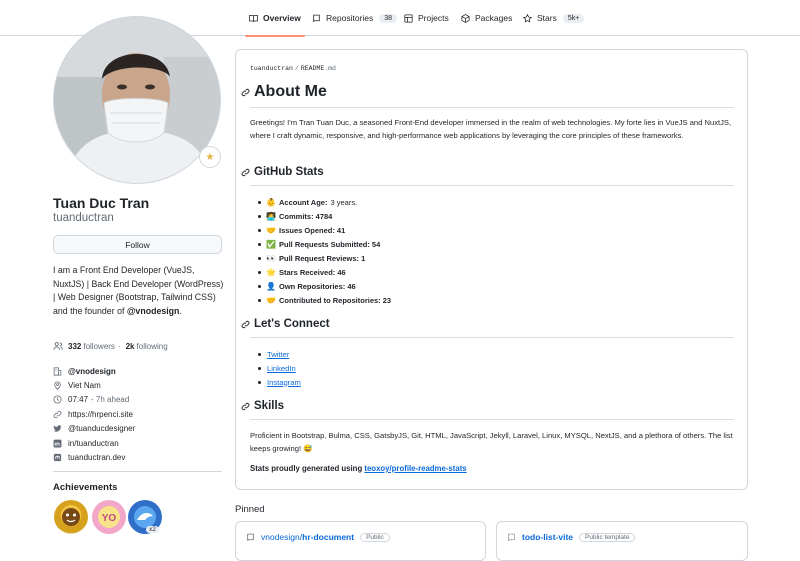 The width and height of the screenshot is (800, 561). I want to click on tab-packages: Packages, so click(486, 18).